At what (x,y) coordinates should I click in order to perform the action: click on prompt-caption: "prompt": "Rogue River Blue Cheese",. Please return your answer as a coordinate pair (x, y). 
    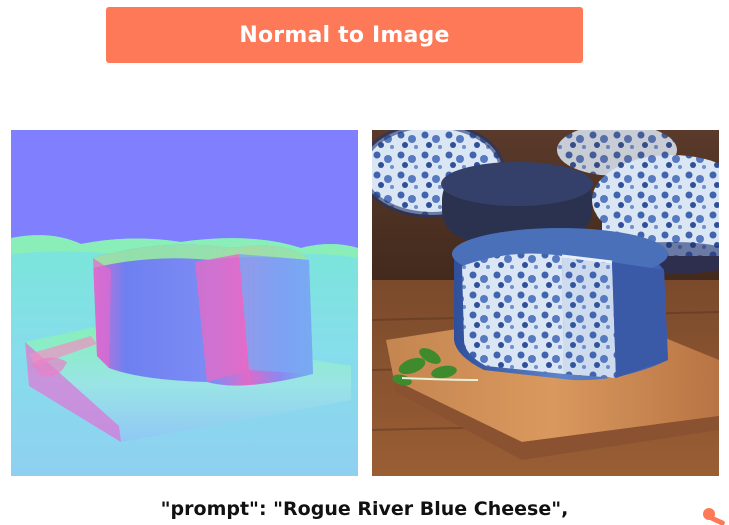
    Looking at the image, I should click on (364, 509).